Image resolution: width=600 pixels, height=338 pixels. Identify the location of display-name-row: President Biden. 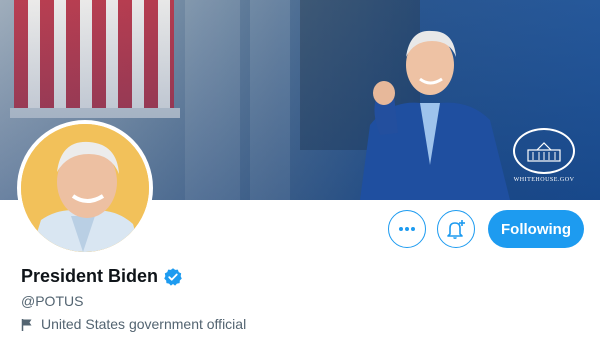
(102, 276).